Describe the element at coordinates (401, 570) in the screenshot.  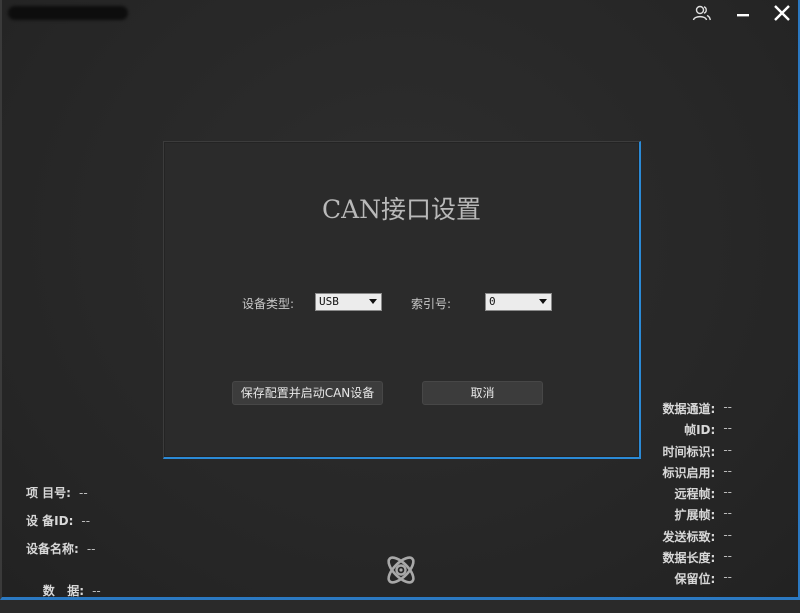
I see `atom-logo-icon` at that location.